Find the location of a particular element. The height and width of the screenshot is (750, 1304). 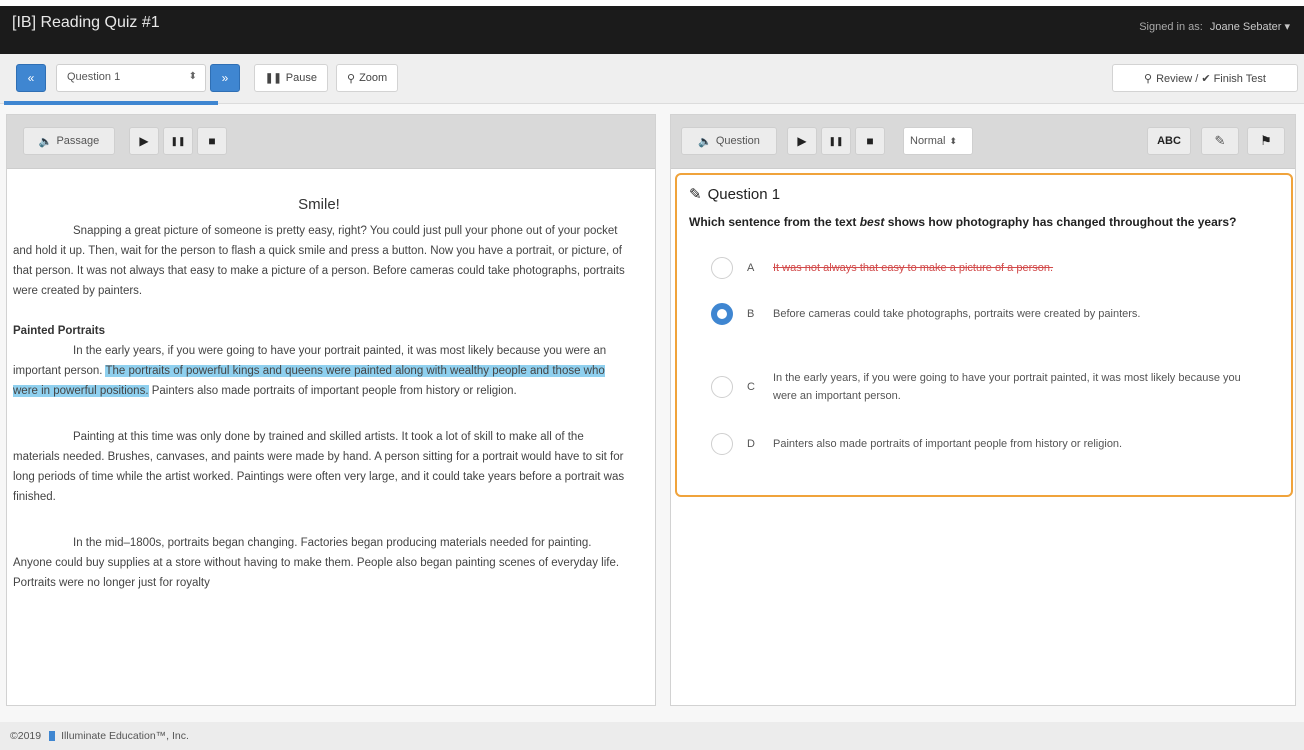

radio-d is located at coordinates (722, 444).